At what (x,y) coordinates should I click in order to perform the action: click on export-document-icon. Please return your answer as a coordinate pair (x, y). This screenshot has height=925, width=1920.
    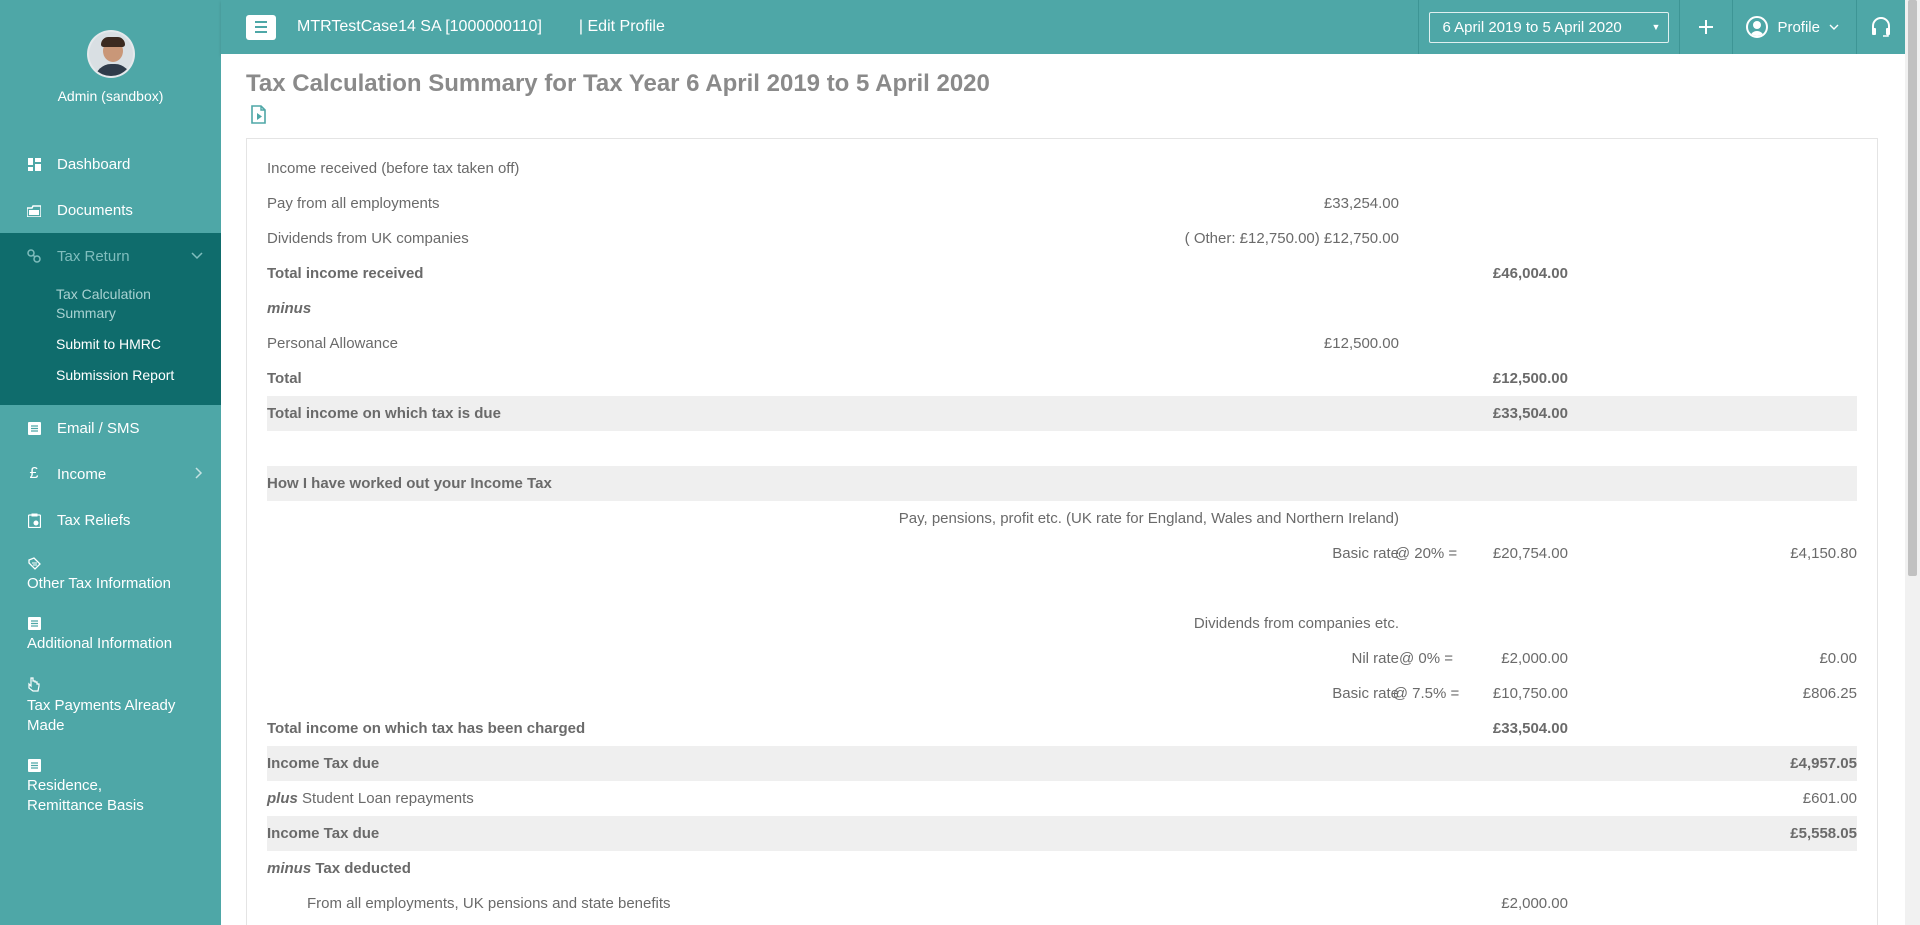
    Looking at the image, I should click on (259, 115).